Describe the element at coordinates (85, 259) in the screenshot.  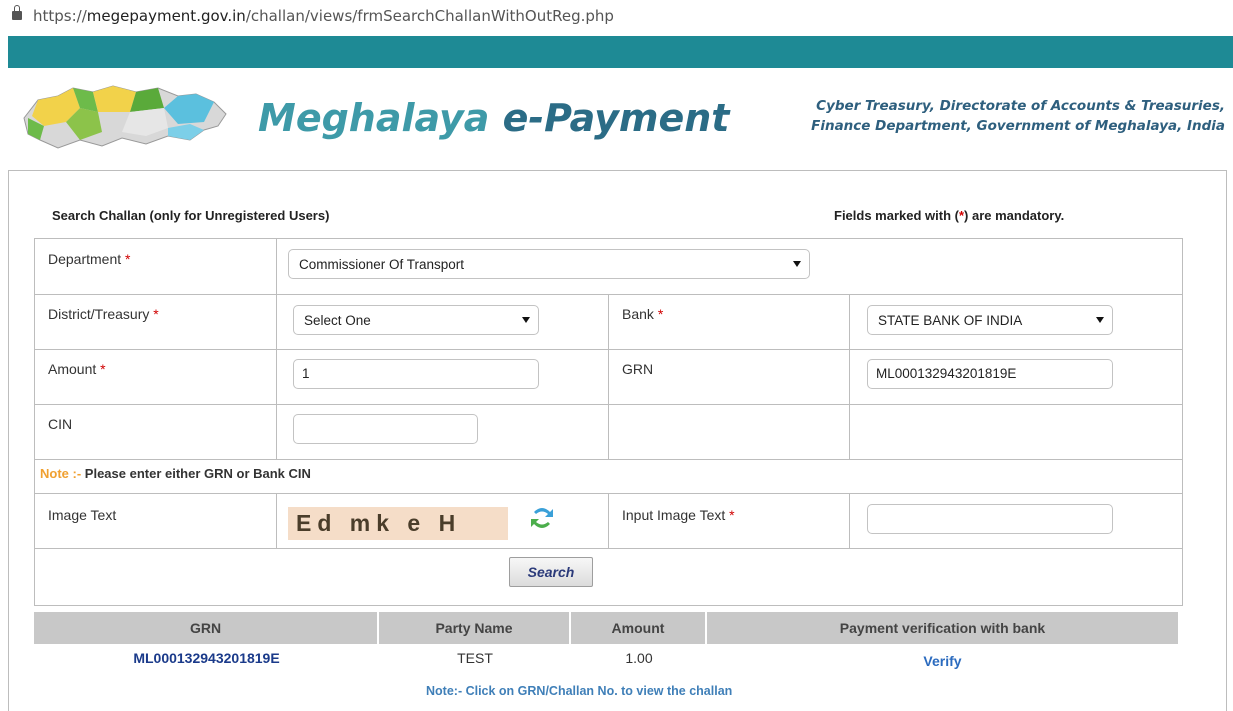
I see `department-label-text: Department` at that location.